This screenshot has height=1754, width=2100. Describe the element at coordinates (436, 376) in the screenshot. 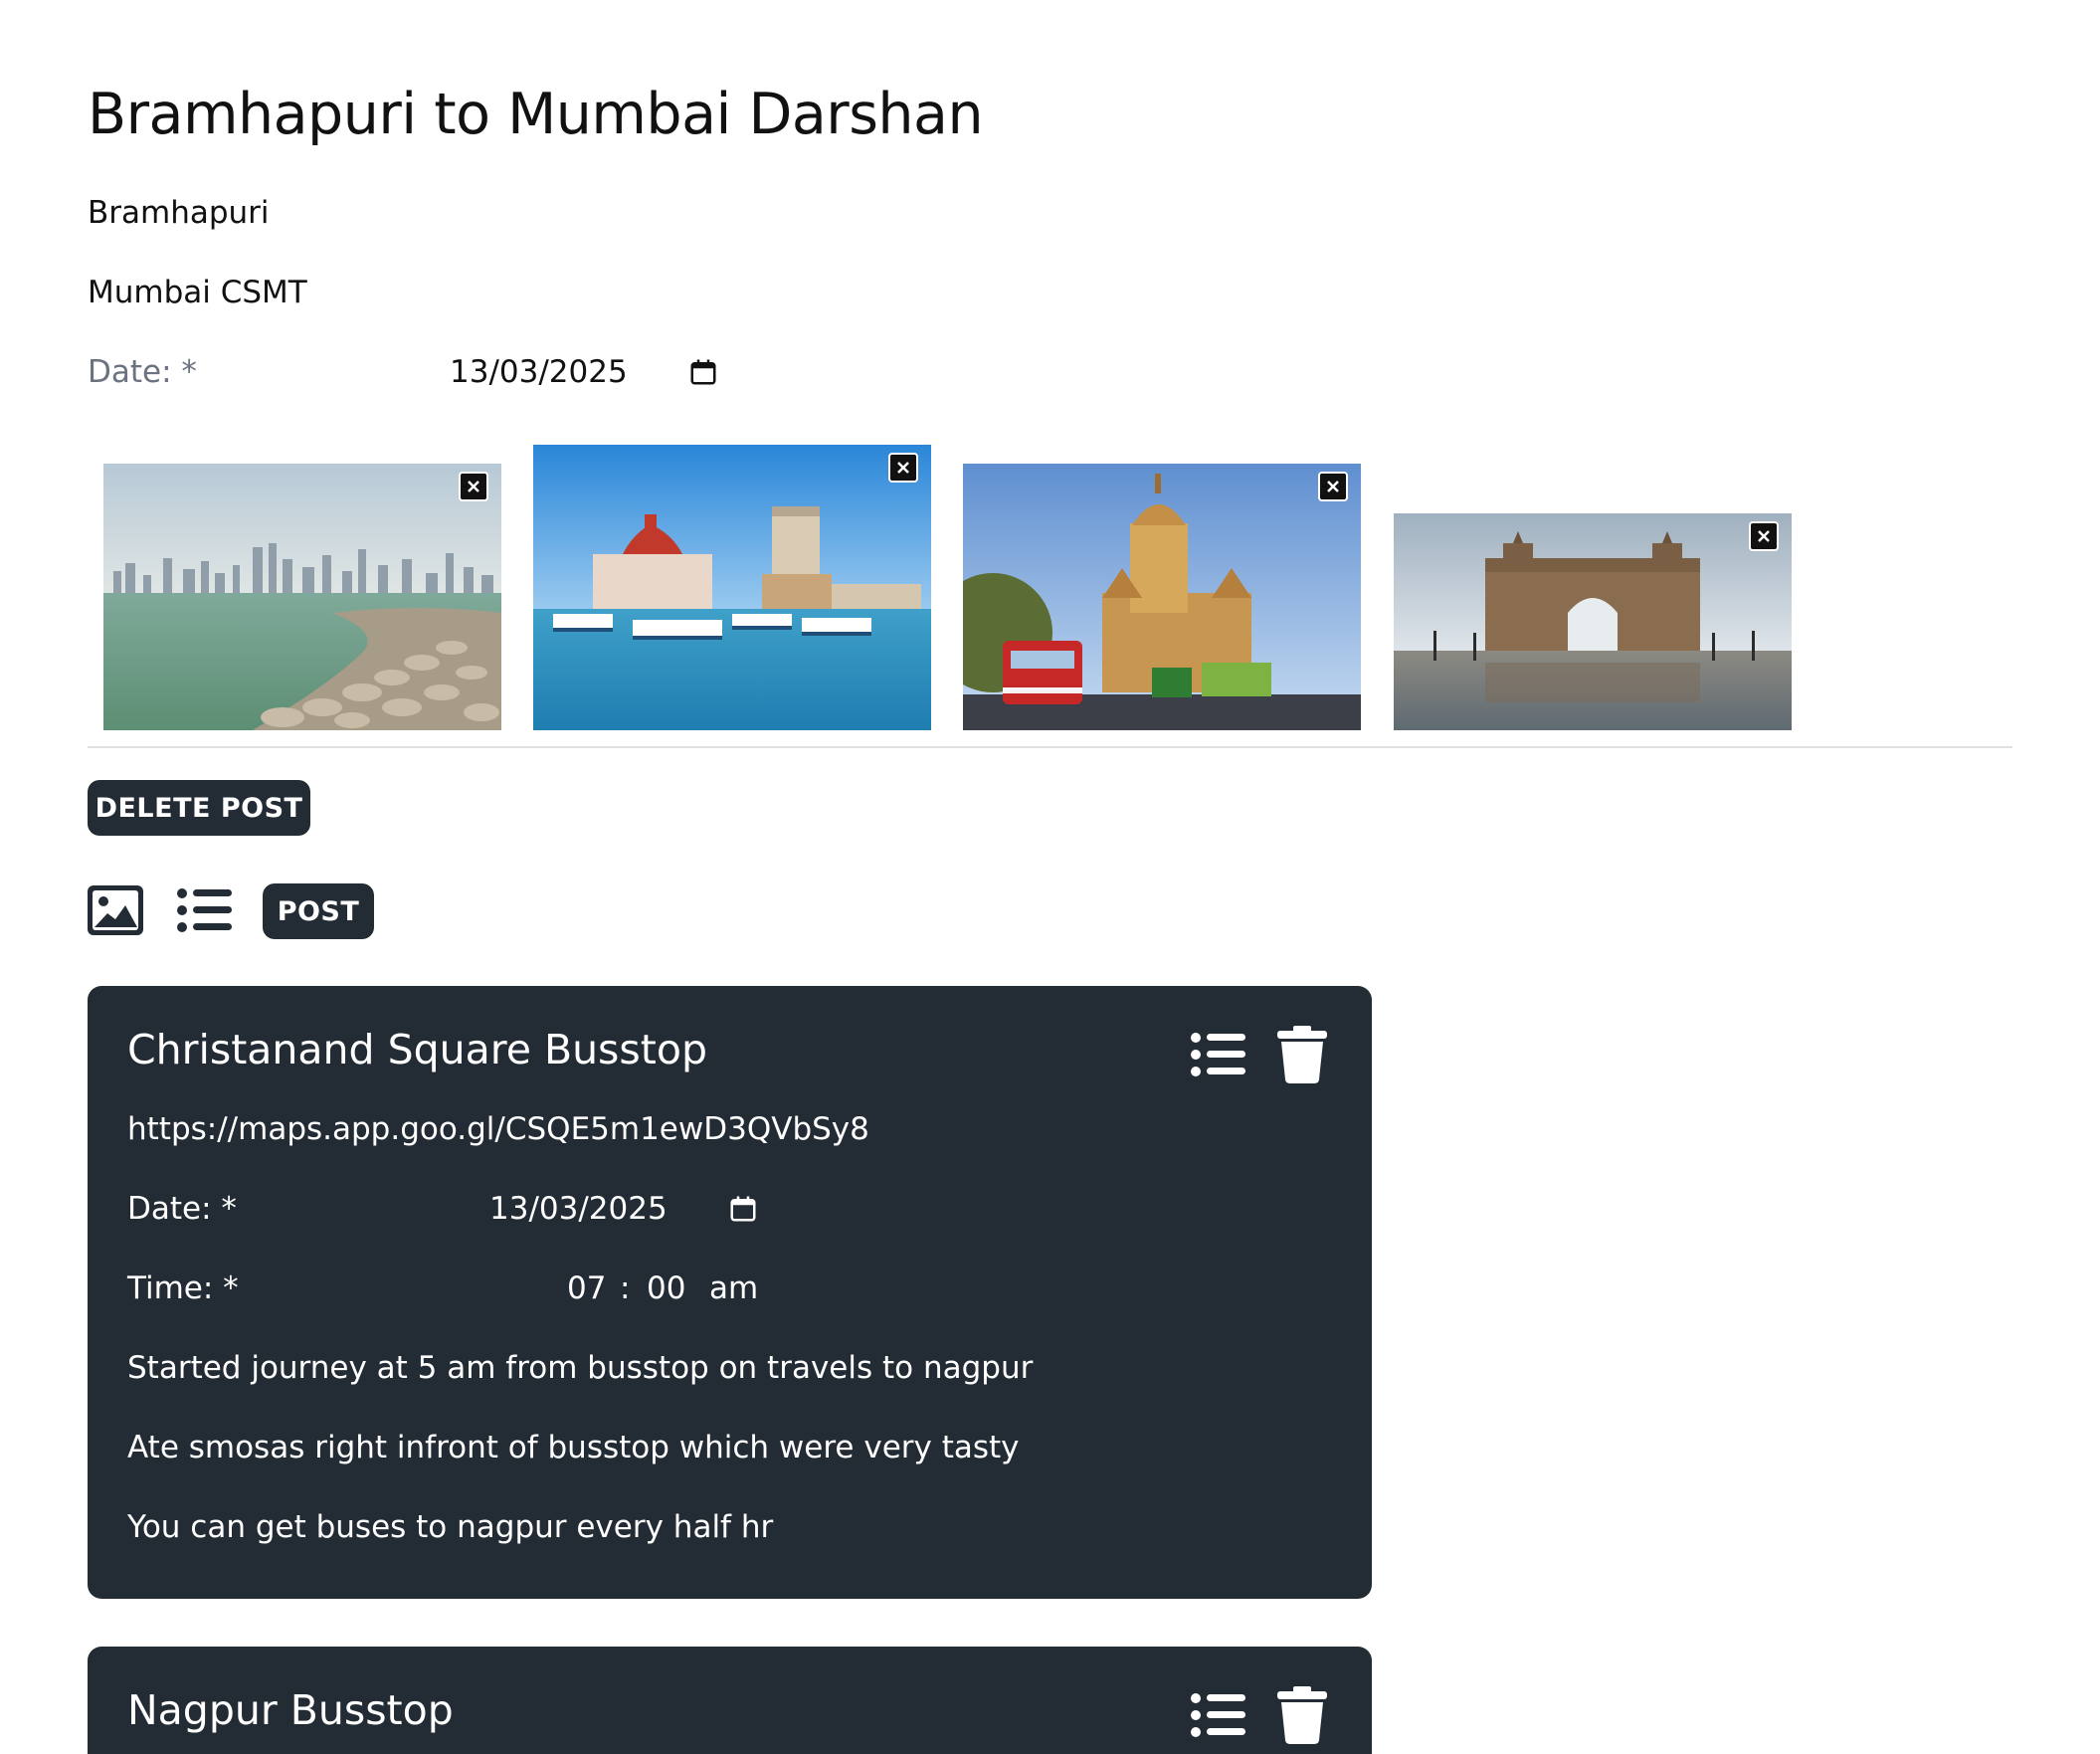

I see `post-date-field: Date: * 13/03/2025` at that location.